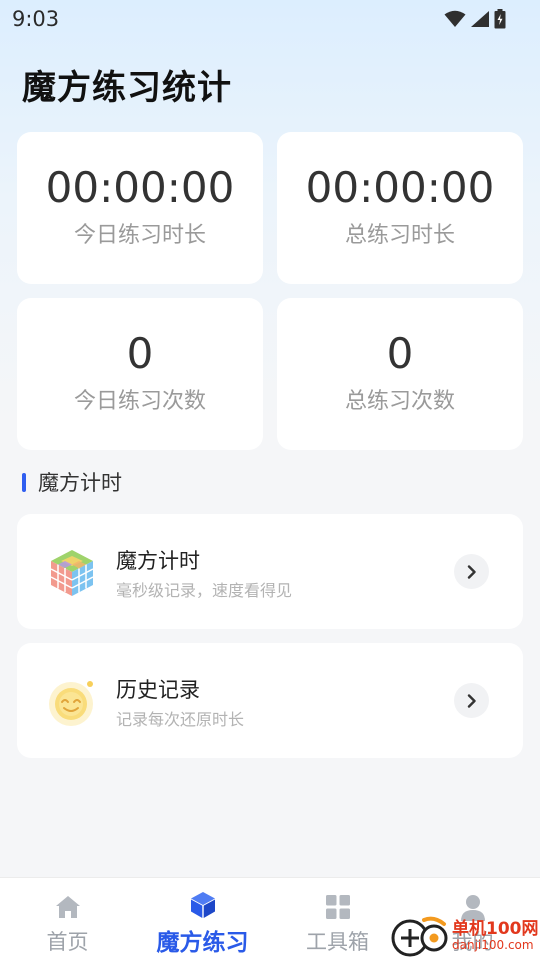 The height and width of the screenshot is (960, 540). What do you see at coordinates (419, 936) in the screenshot?
I see `watermark-logo` at bounding box center [419, 936].